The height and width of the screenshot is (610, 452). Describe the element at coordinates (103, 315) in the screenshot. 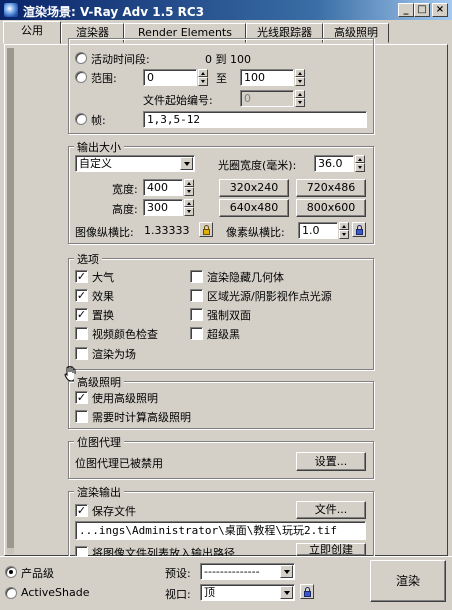

I see `displacement-label: 置换` at that location.